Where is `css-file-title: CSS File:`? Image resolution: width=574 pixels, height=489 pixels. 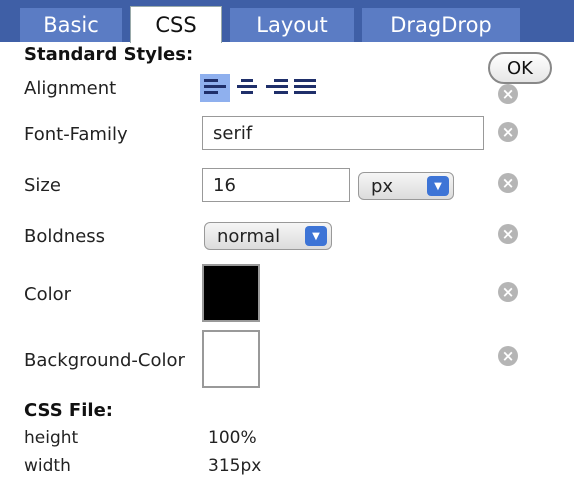 css-file-title: CSS File: is located at coordinates (68, 410).